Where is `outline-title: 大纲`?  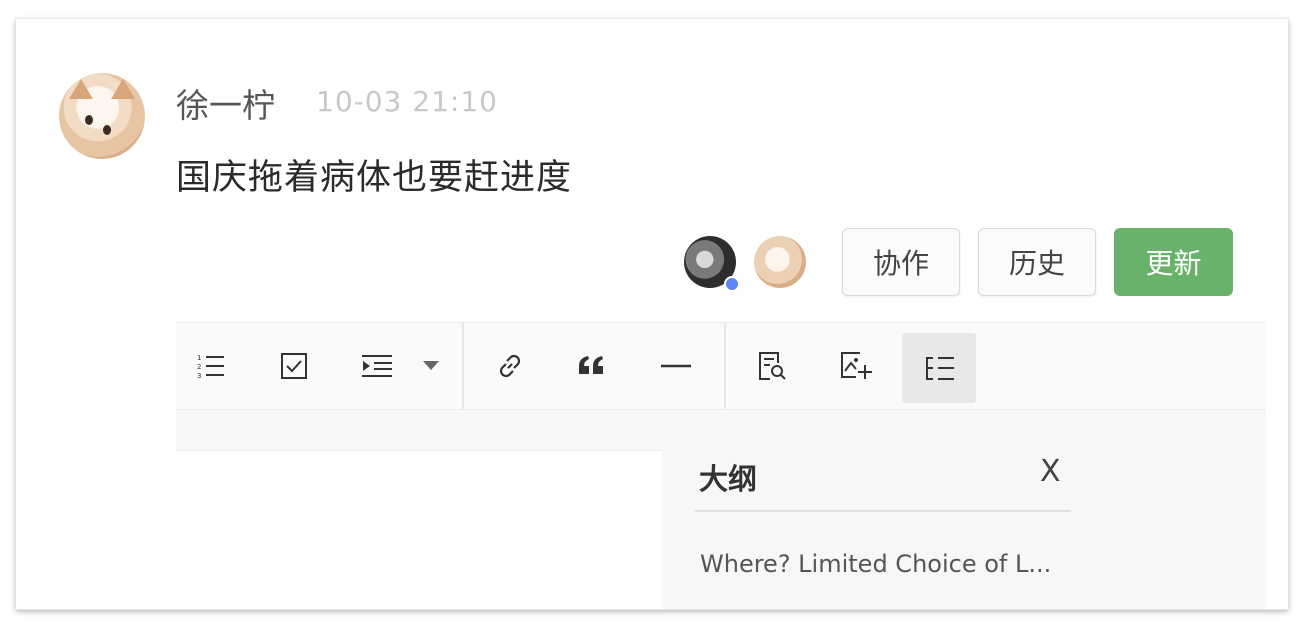
outline-title: 大纲 is located at coordinates (728, 479).